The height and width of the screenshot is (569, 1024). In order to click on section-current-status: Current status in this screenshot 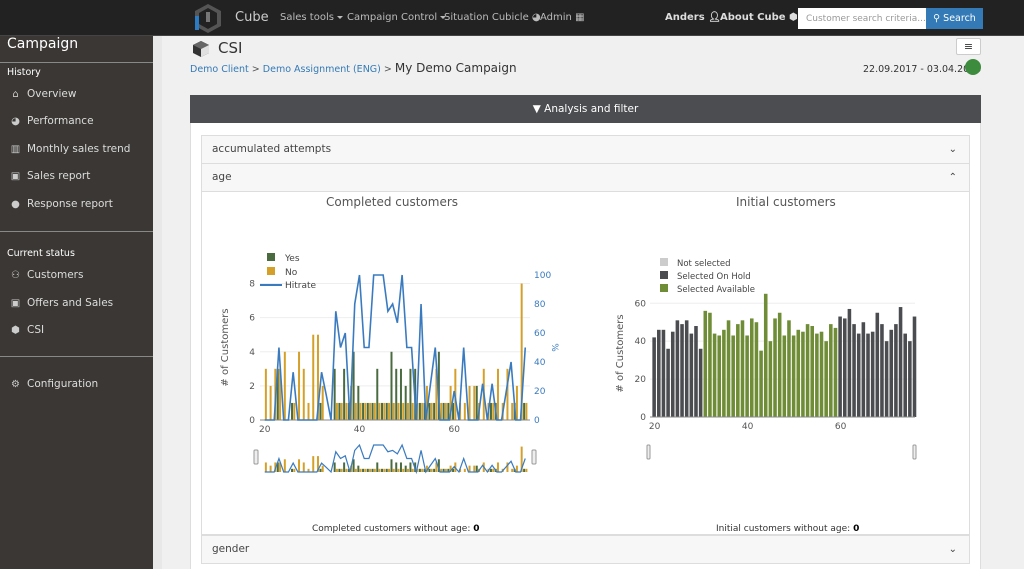, I will do `click(41, 253)`.